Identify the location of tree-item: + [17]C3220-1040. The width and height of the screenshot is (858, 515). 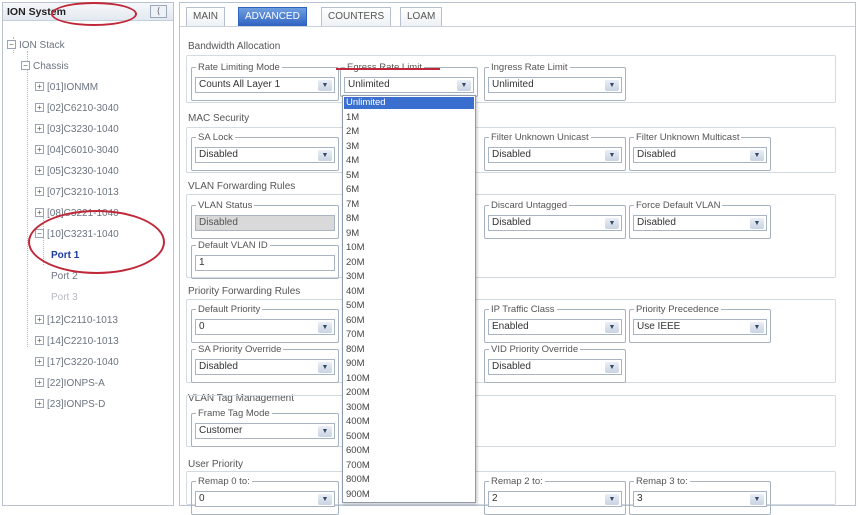
(77, 363).